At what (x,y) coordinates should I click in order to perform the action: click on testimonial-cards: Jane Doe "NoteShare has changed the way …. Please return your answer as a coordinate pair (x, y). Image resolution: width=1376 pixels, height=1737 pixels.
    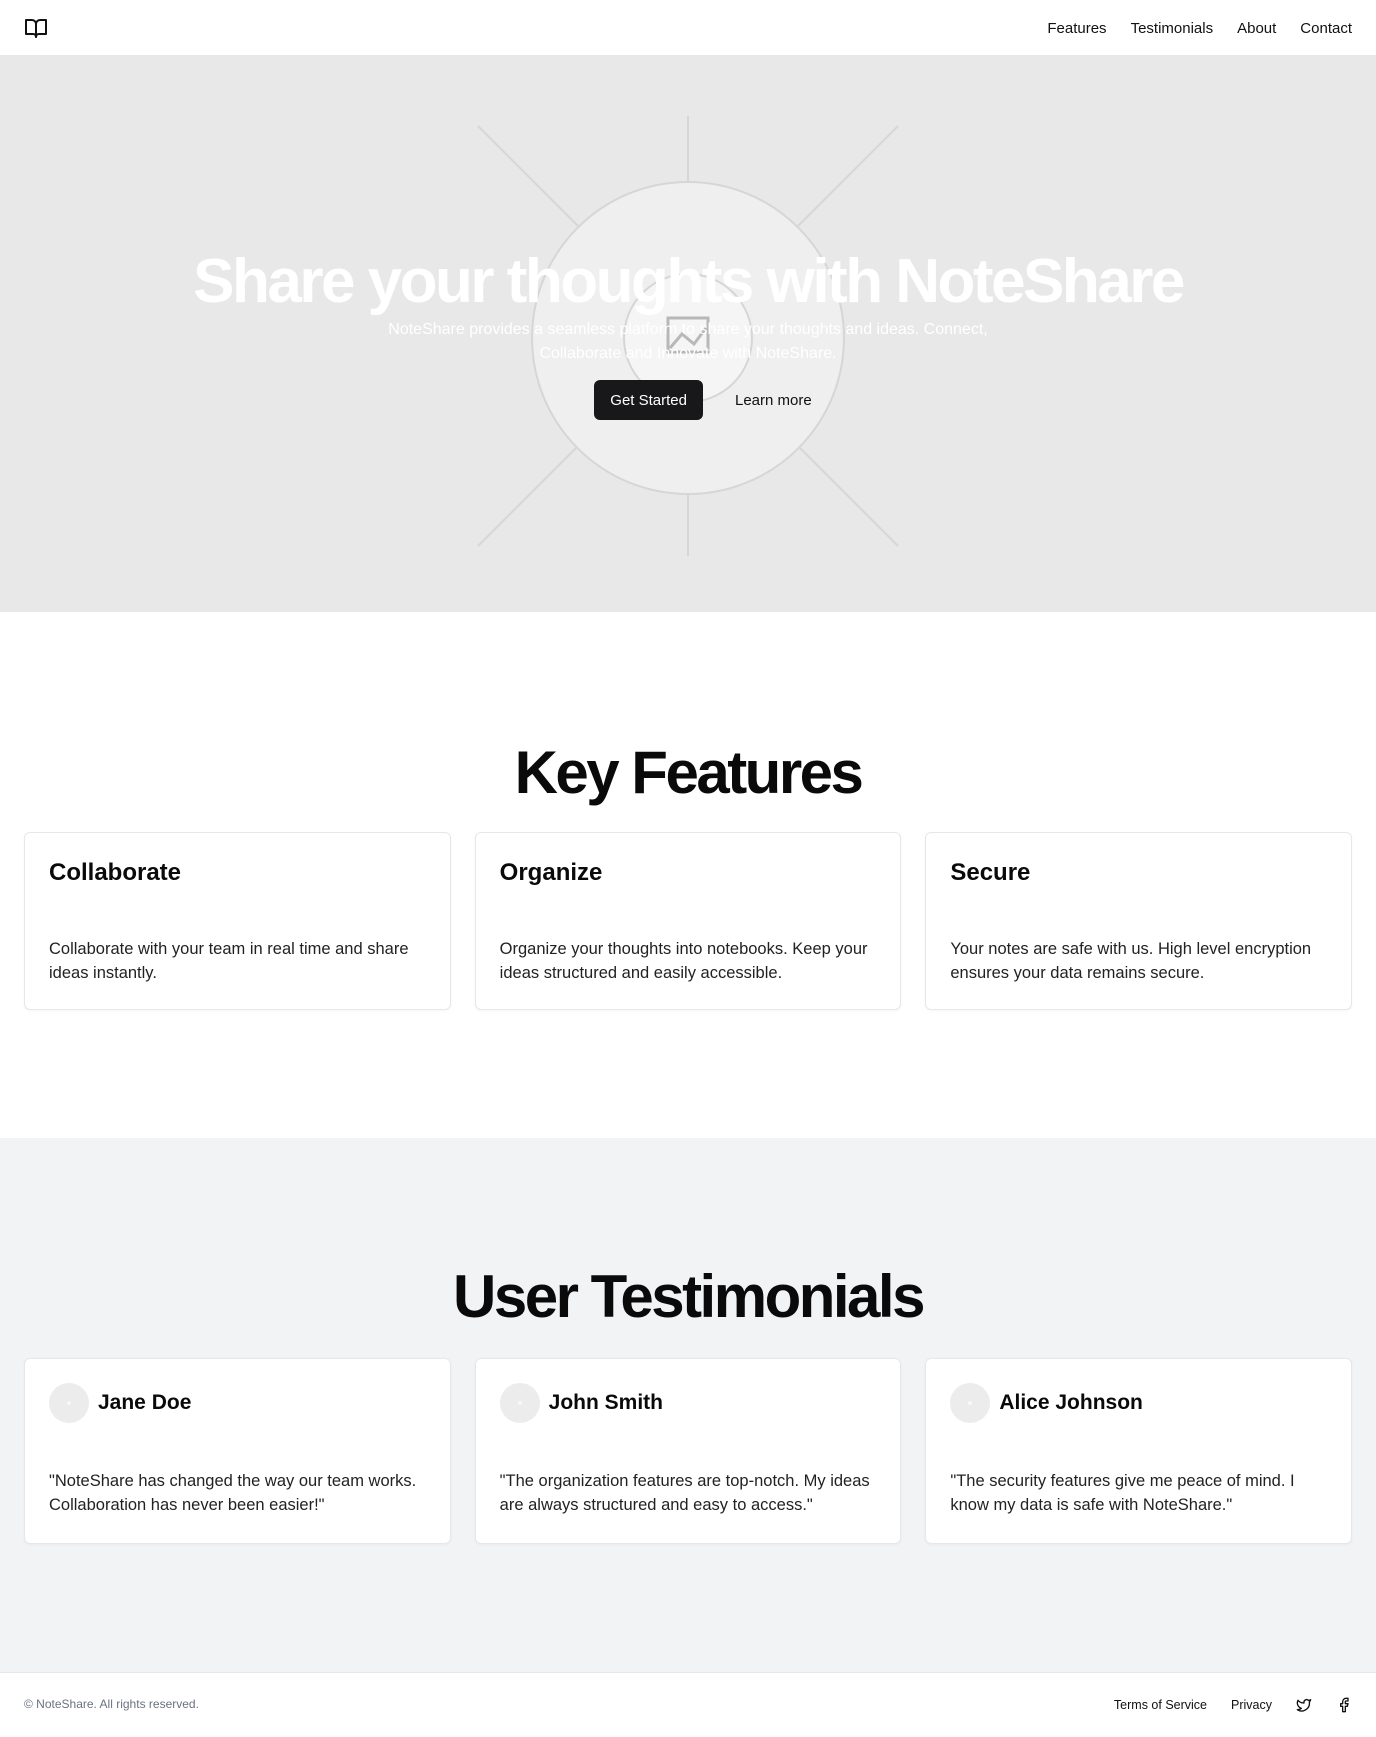
    Looking at the image, I should click on (688, 1451).